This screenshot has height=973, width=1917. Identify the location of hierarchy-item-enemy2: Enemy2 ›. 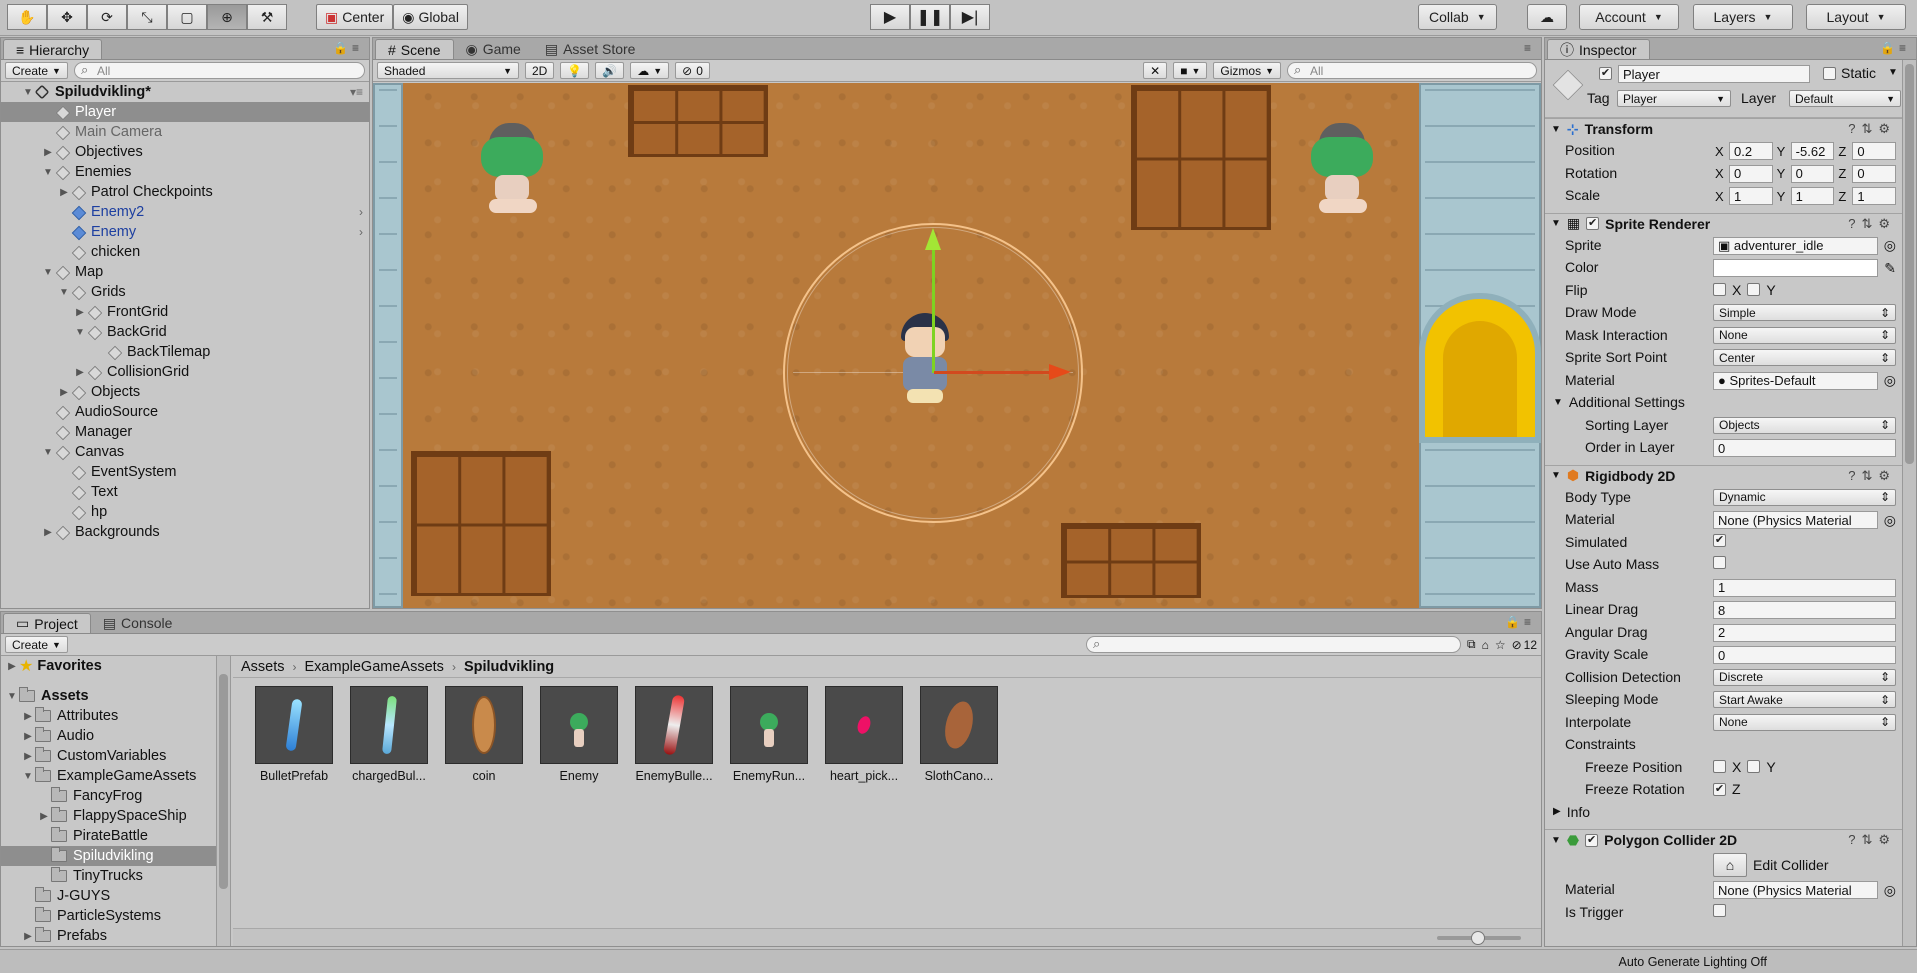
(185, 212).